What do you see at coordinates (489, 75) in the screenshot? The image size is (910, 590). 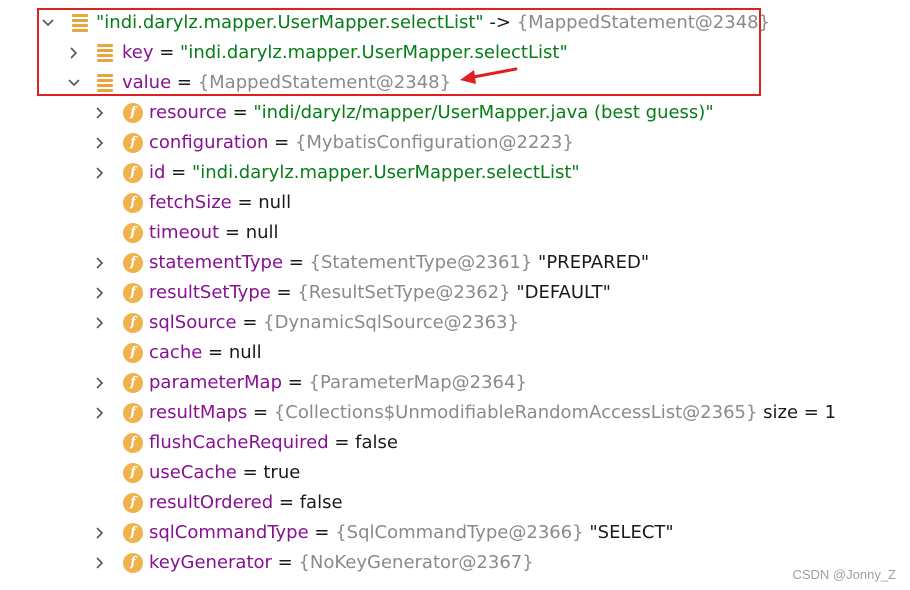 I see `annotation-arrow-icon` at bounding box center [489, 75].